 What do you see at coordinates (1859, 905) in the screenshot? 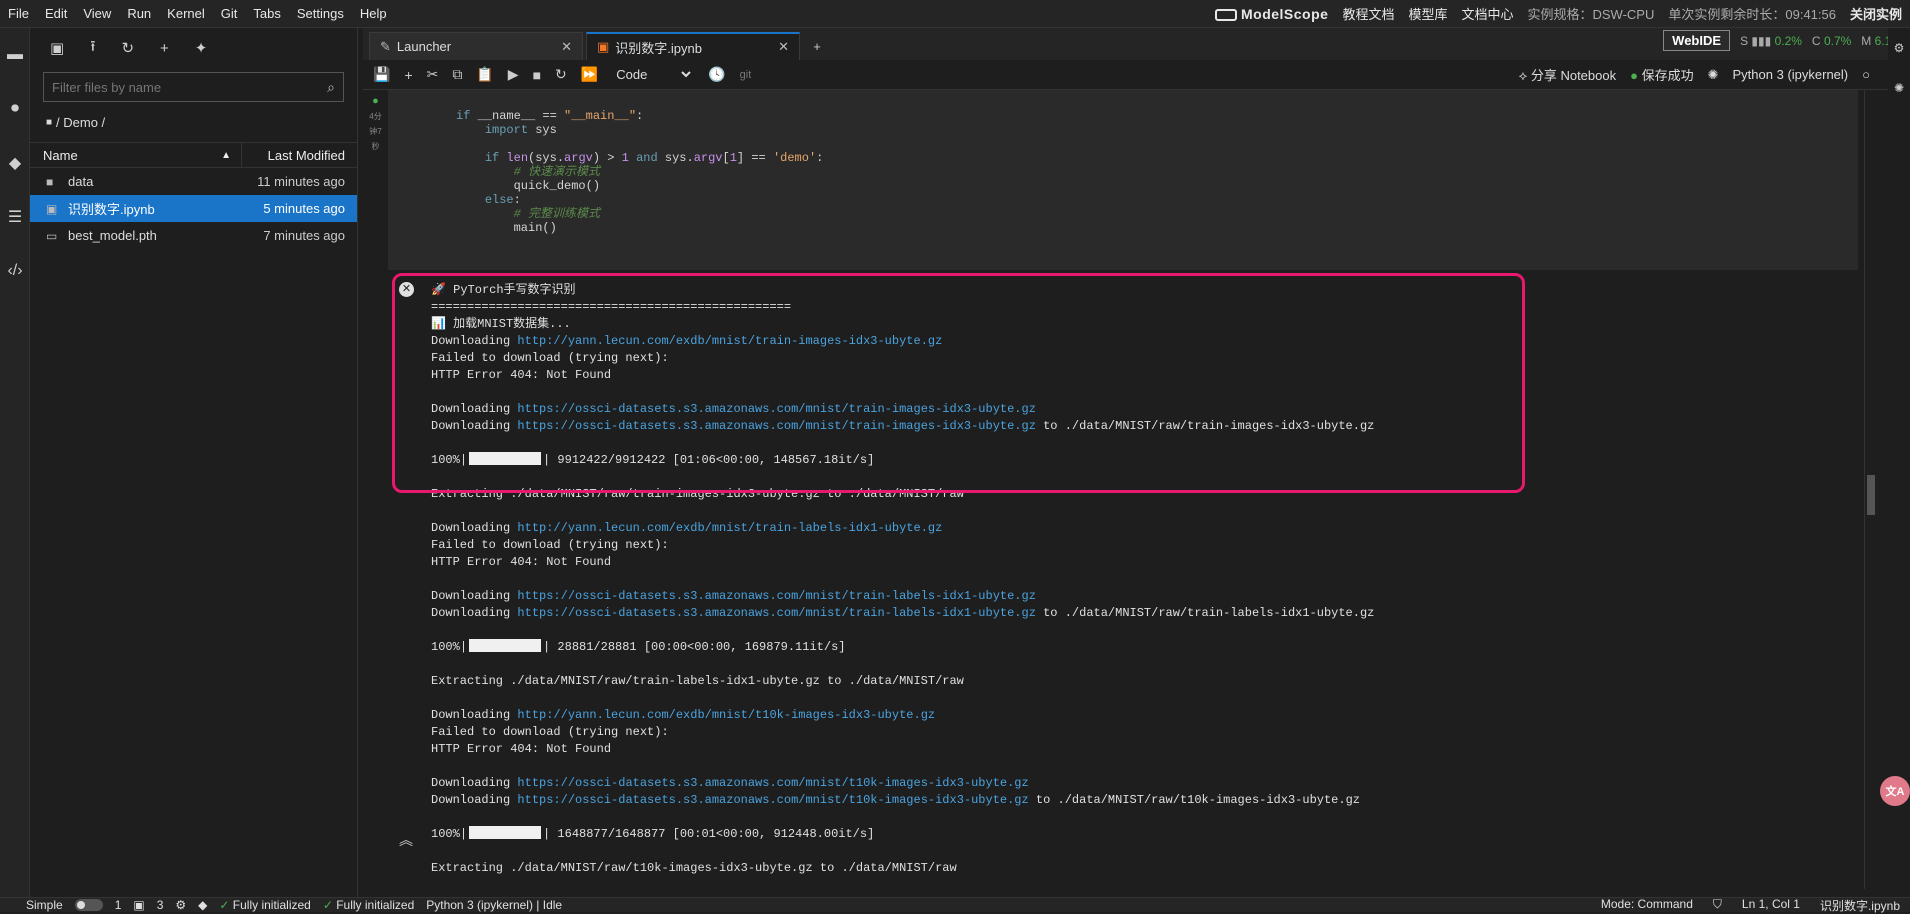
I see `current-filename: 识别数字.ipynb` at bounding box center [1859, 905].